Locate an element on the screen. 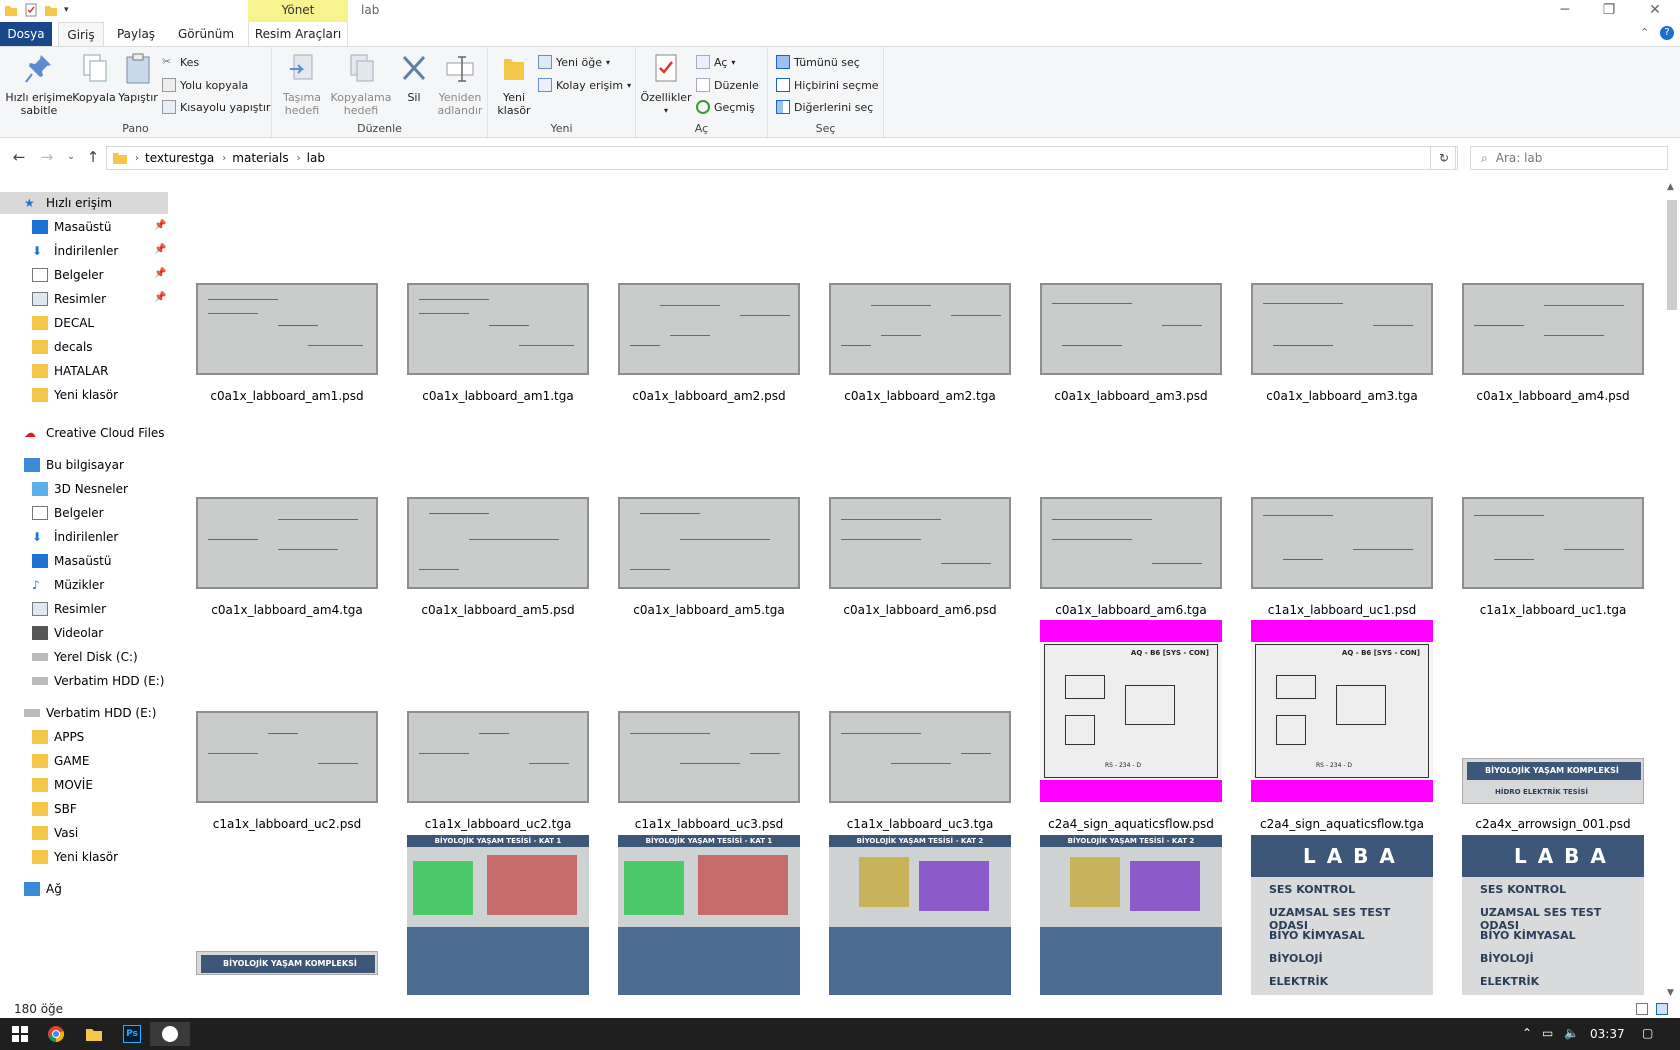 Image resolution: width=1680 pixels, height=1050 pixels. up-arrow-icon: ↑ is located at coordinates (93, 158).